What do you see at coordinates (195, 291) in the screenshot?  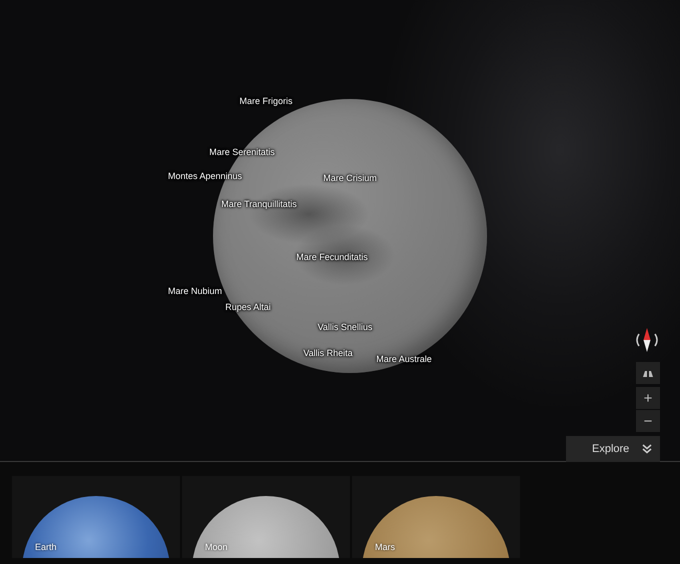 I see `map-label: Mare Nubium` at bounding box center [195, 291].